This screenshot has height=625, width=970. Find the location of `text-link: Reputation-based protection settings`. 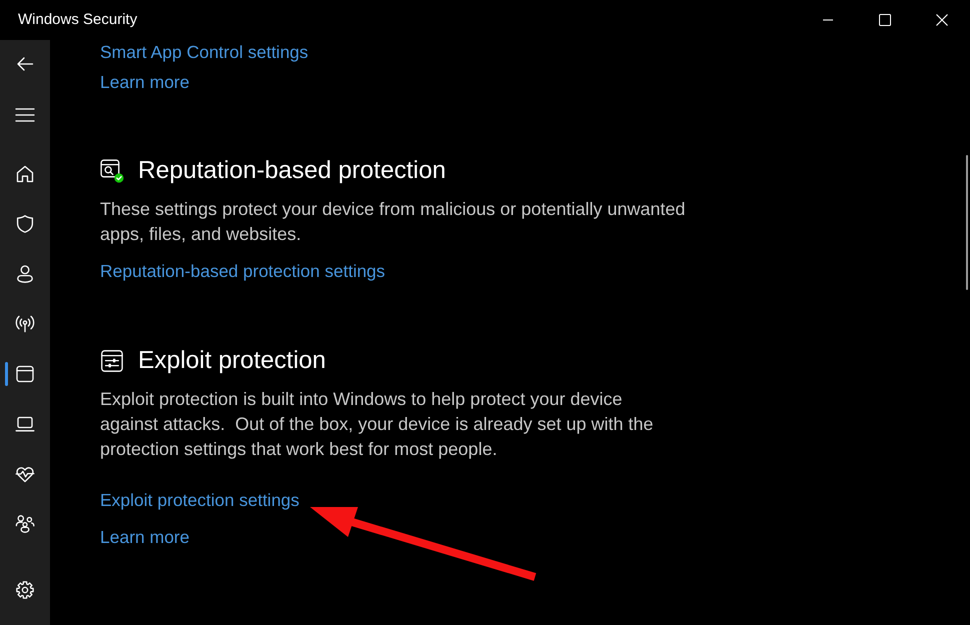

text-link: Reputation-based protection settings is located at coordinates (243, 271).